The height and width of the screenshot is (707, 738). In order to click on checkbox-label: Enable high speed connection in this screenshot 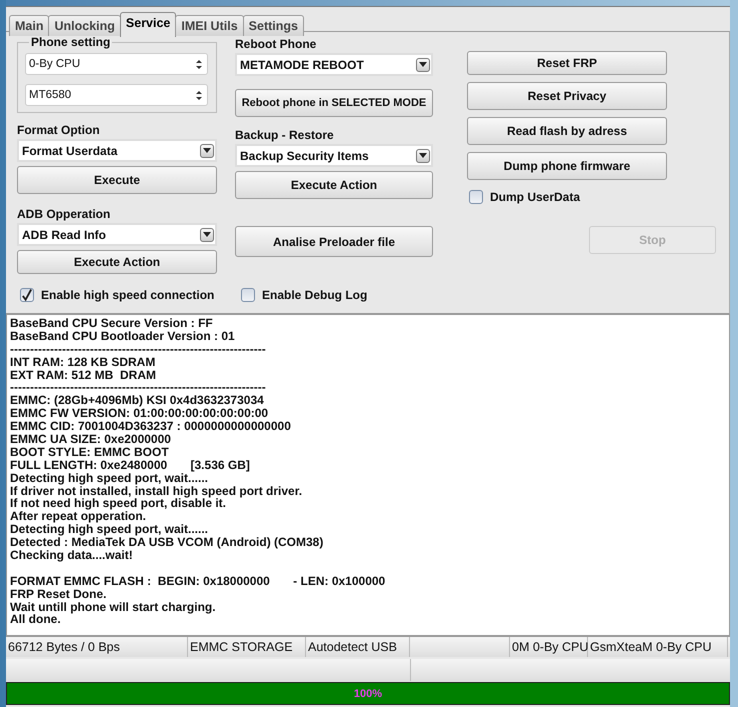, I will do `click(127, 295)`.